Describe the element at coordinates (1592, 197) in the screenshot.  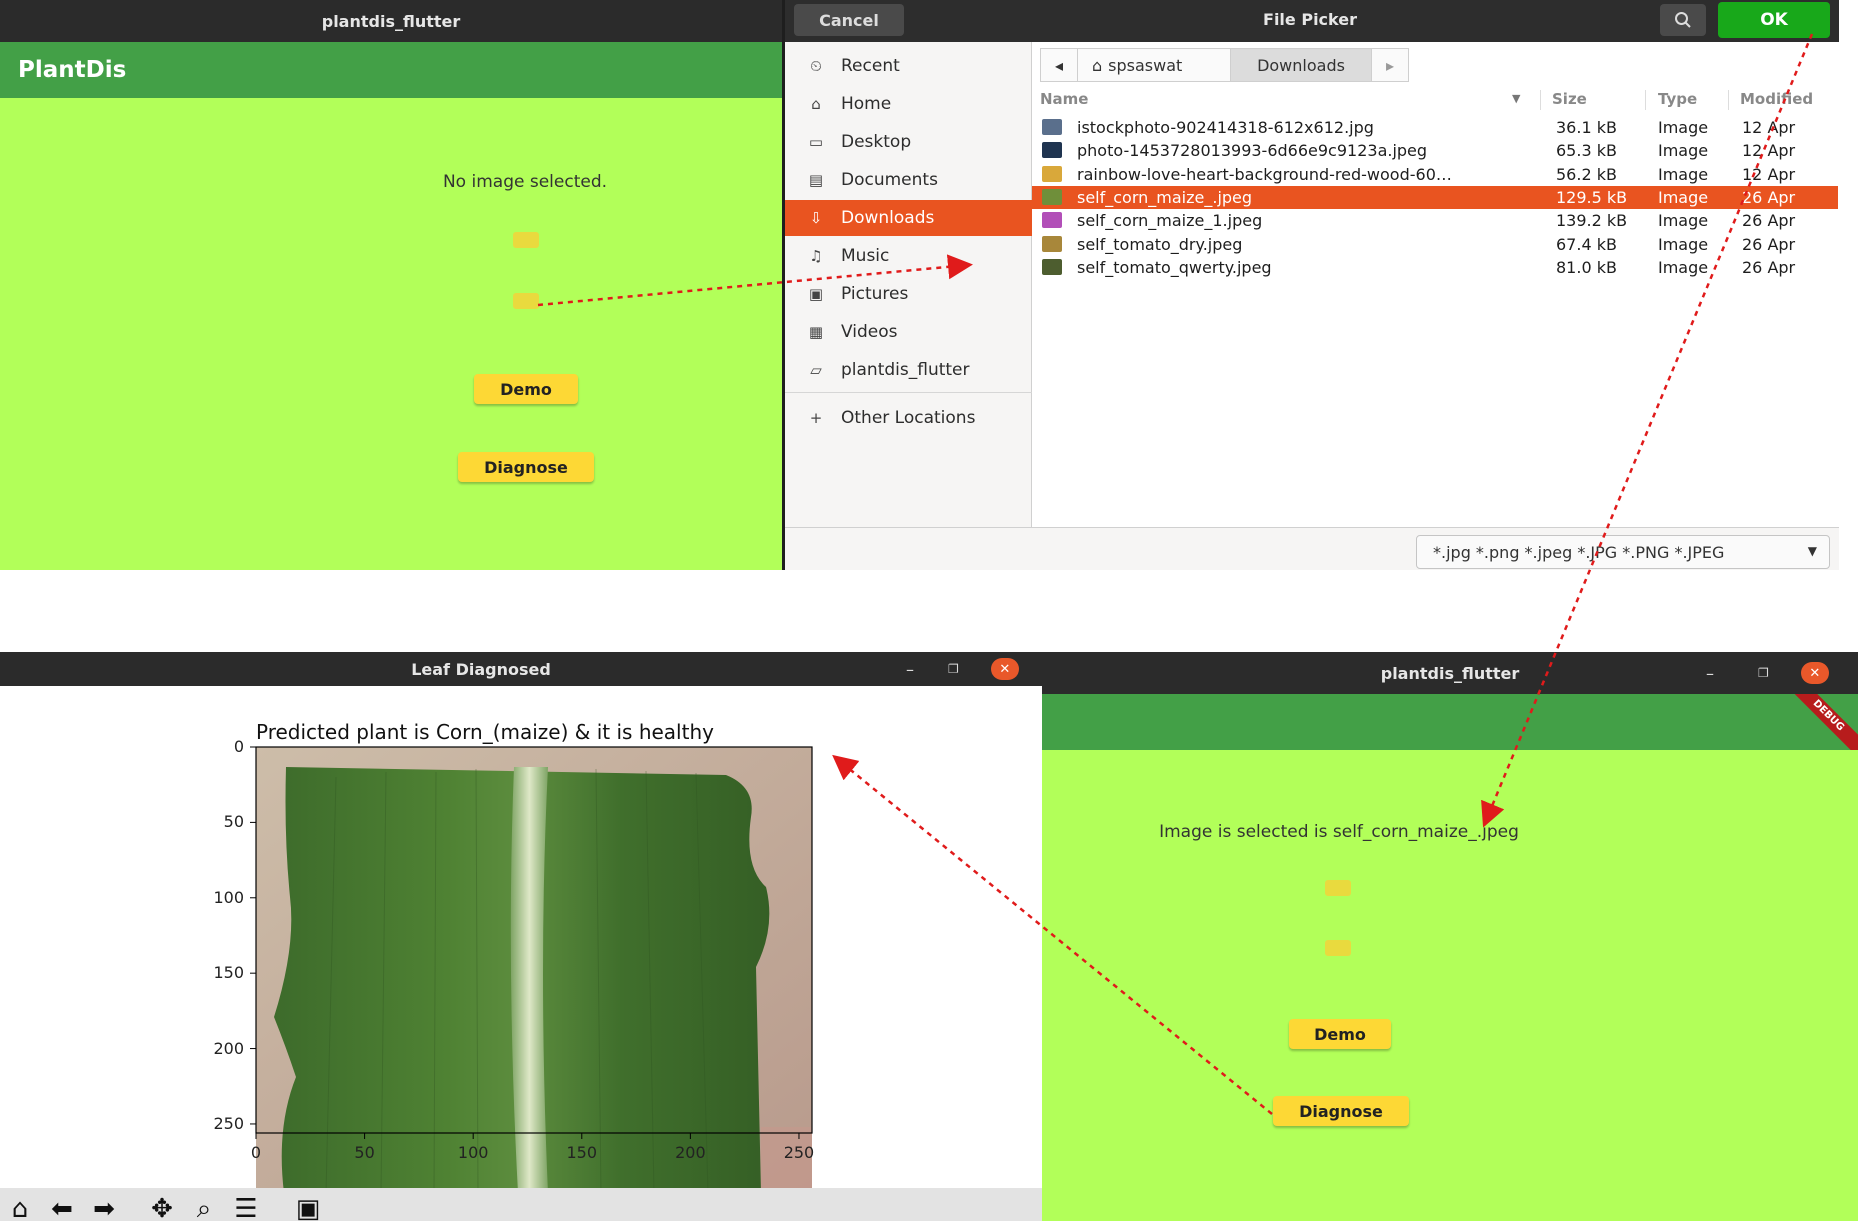
I see `file-size: 129.5 kB` at that location.